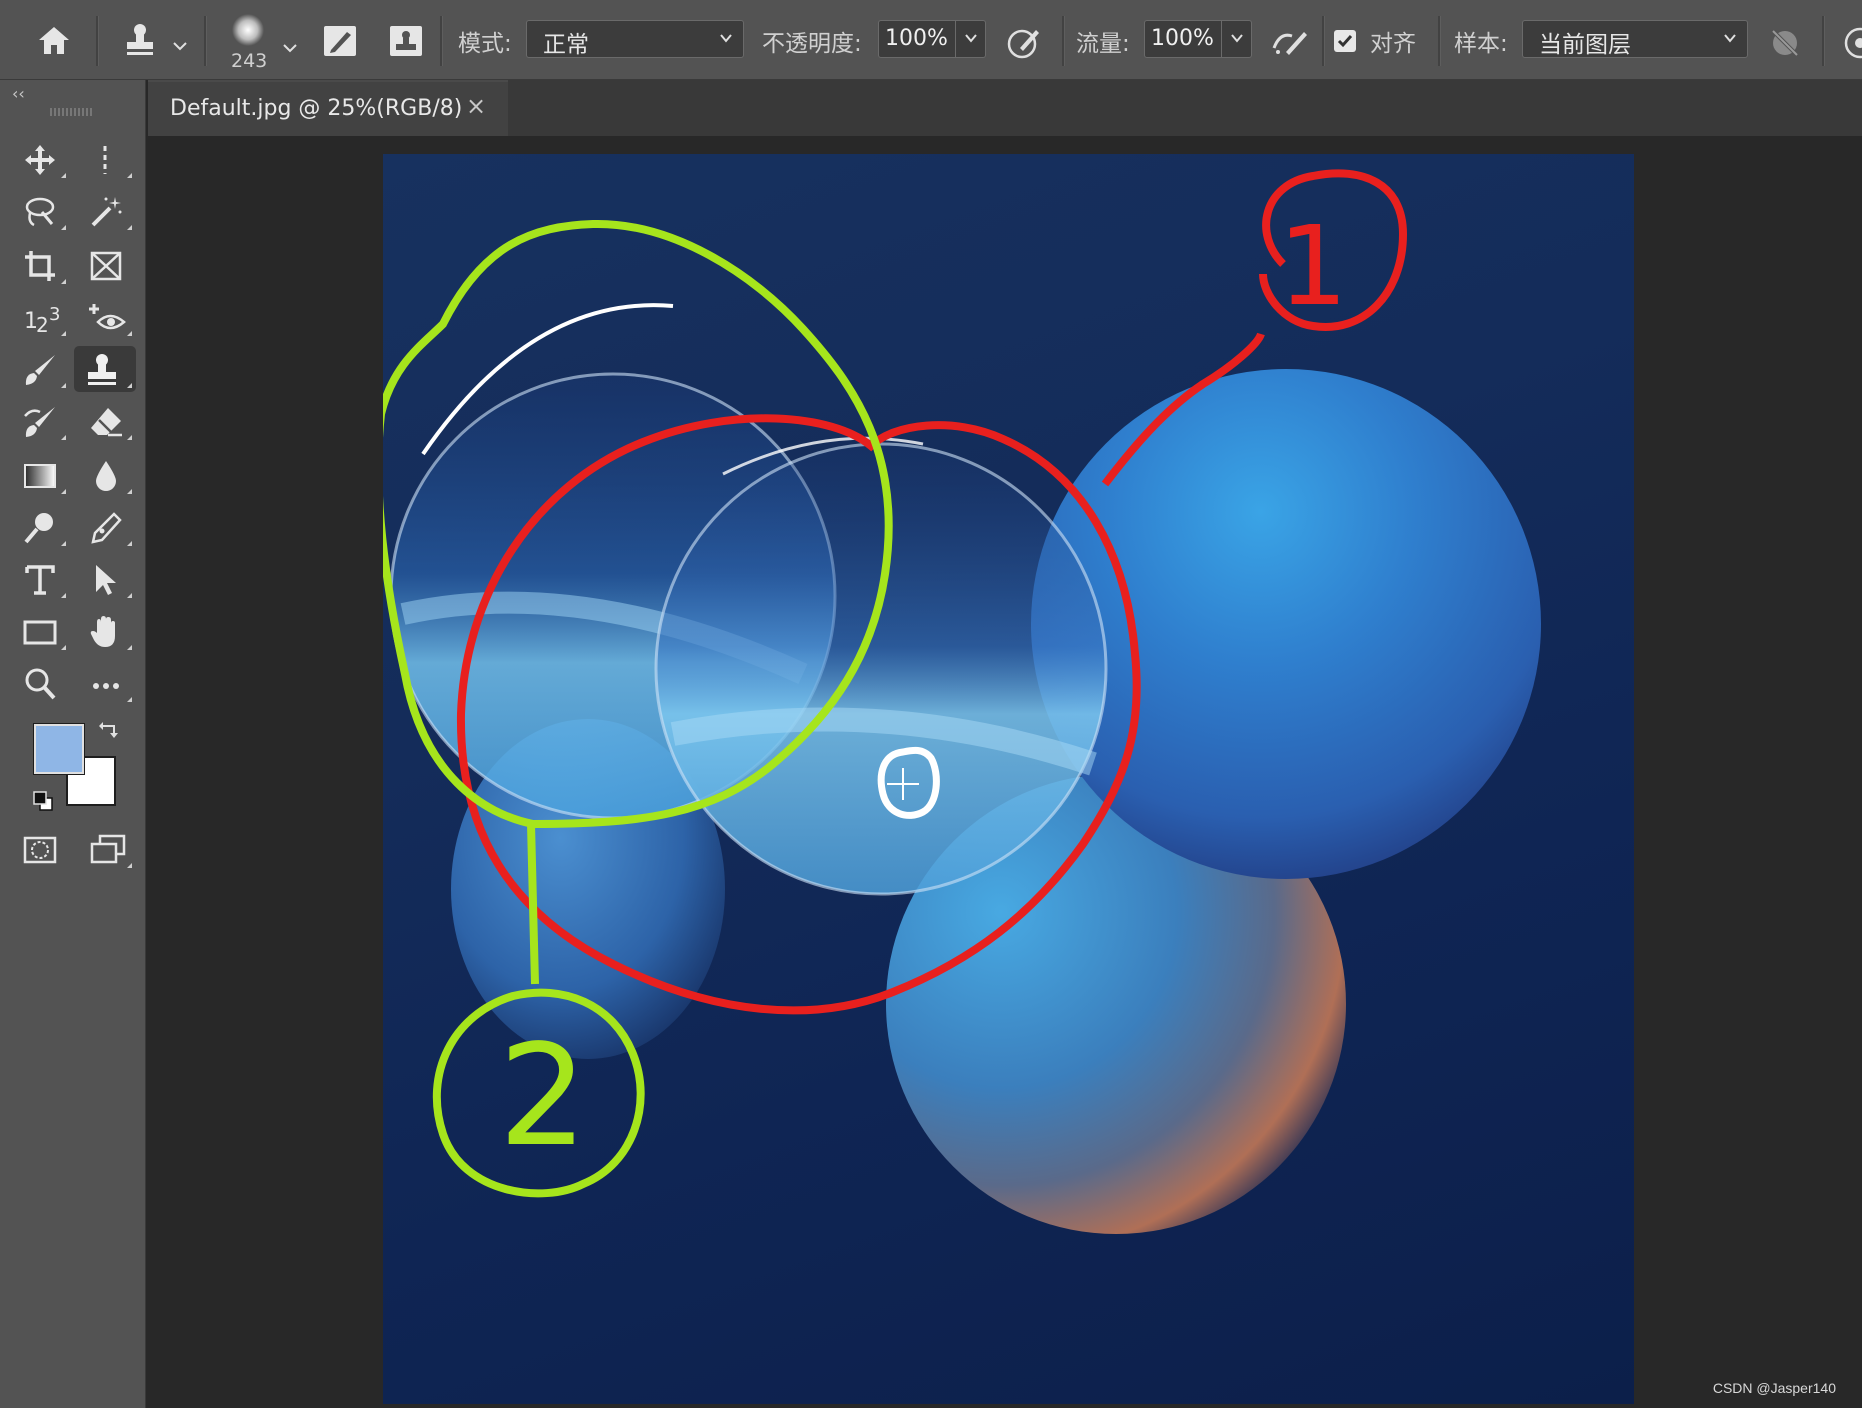 The width and height of the screenshot is (1862, 1408). I want to click on history-brush-icon, so click(39, 422).